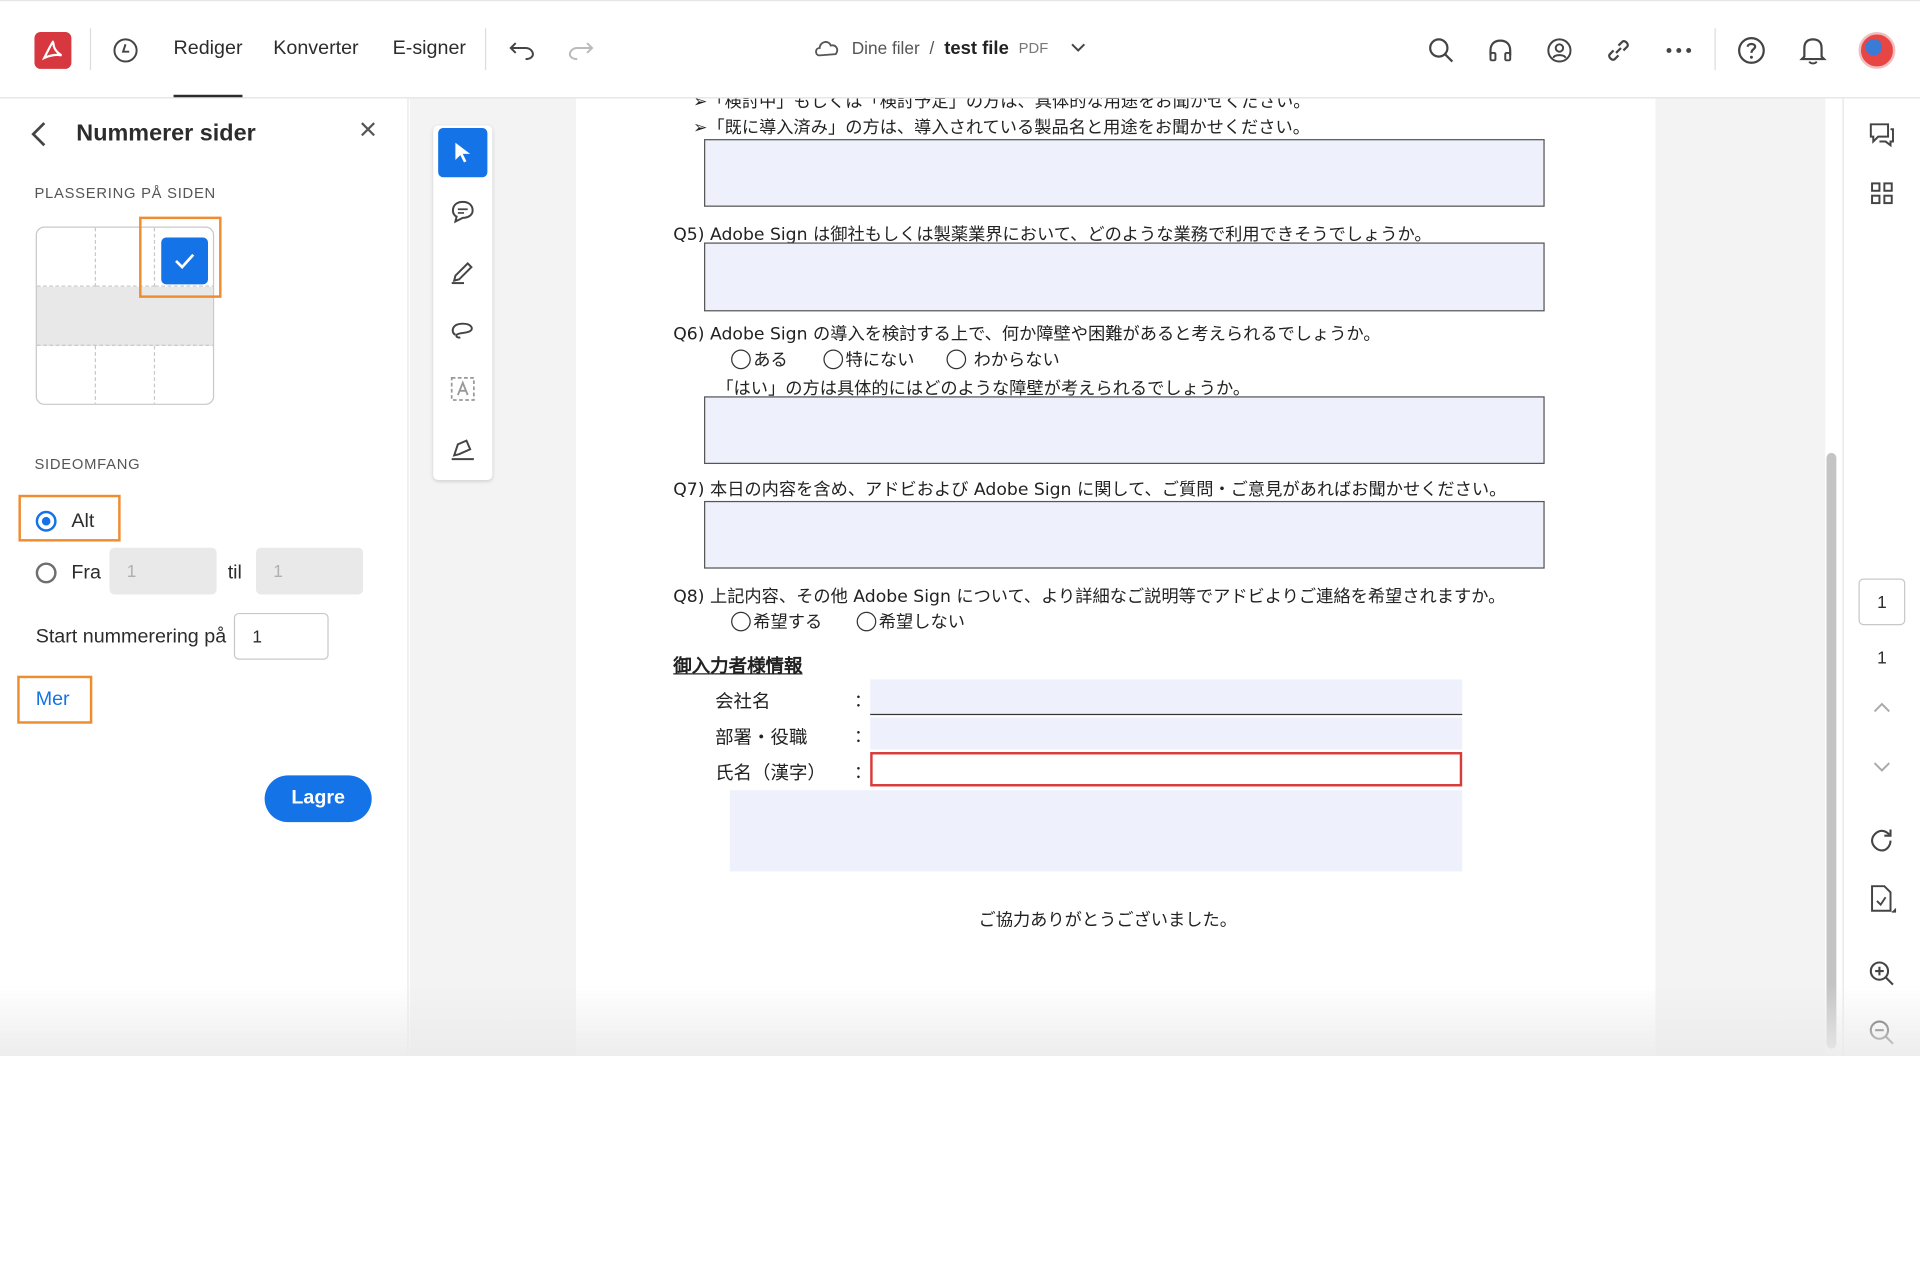  What do you see at coordinates (910, 621) in the screenshot?
I see `radio-option-q8: 希望しない` at bounding box center [910, 621].